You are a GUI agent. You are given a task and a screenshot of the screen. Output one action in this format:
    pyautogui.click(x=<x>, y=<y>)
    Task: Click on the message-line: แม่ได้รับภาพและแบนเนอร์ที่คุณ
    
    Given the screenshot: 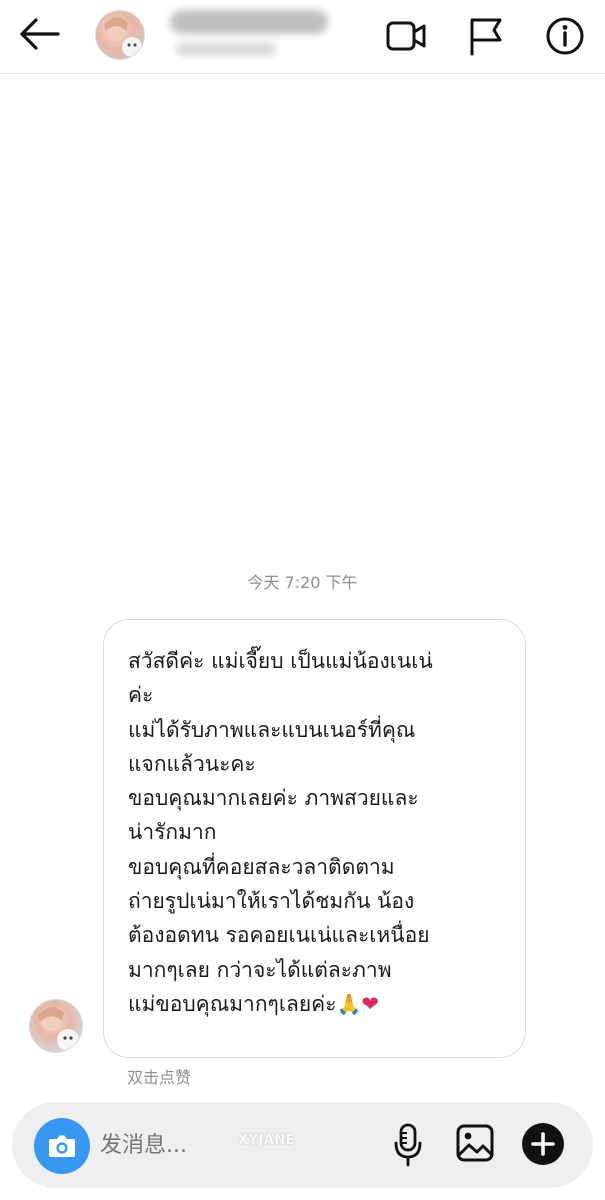 What is the action you would take?
    pyautogui.click(x=272, y=729)
    